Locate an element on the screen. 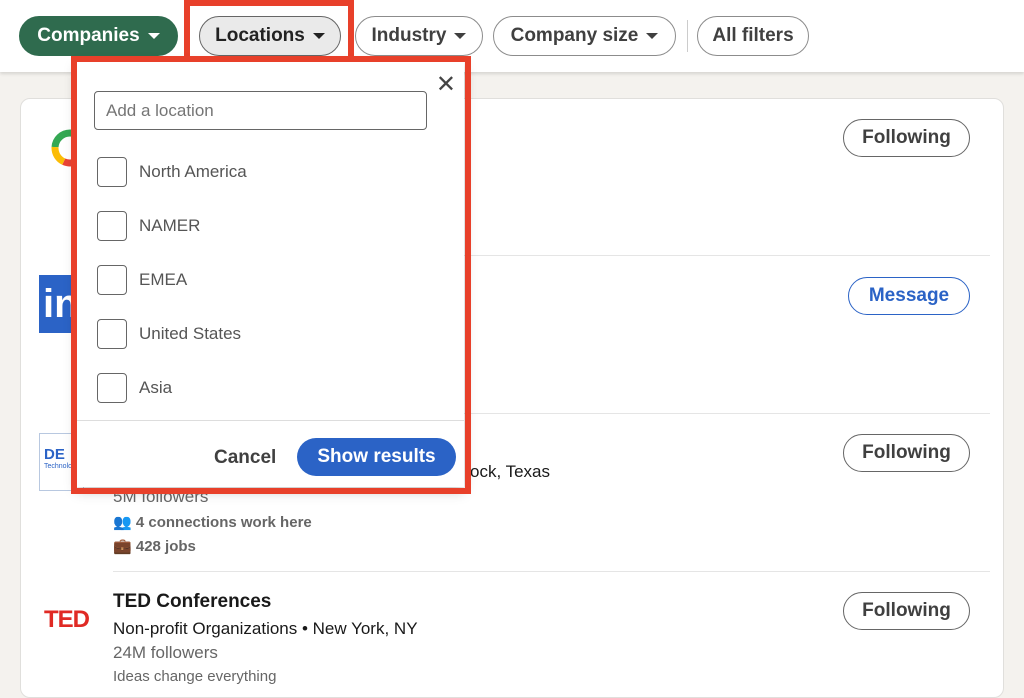  locations-highlight is located at coordinates (269, 31).